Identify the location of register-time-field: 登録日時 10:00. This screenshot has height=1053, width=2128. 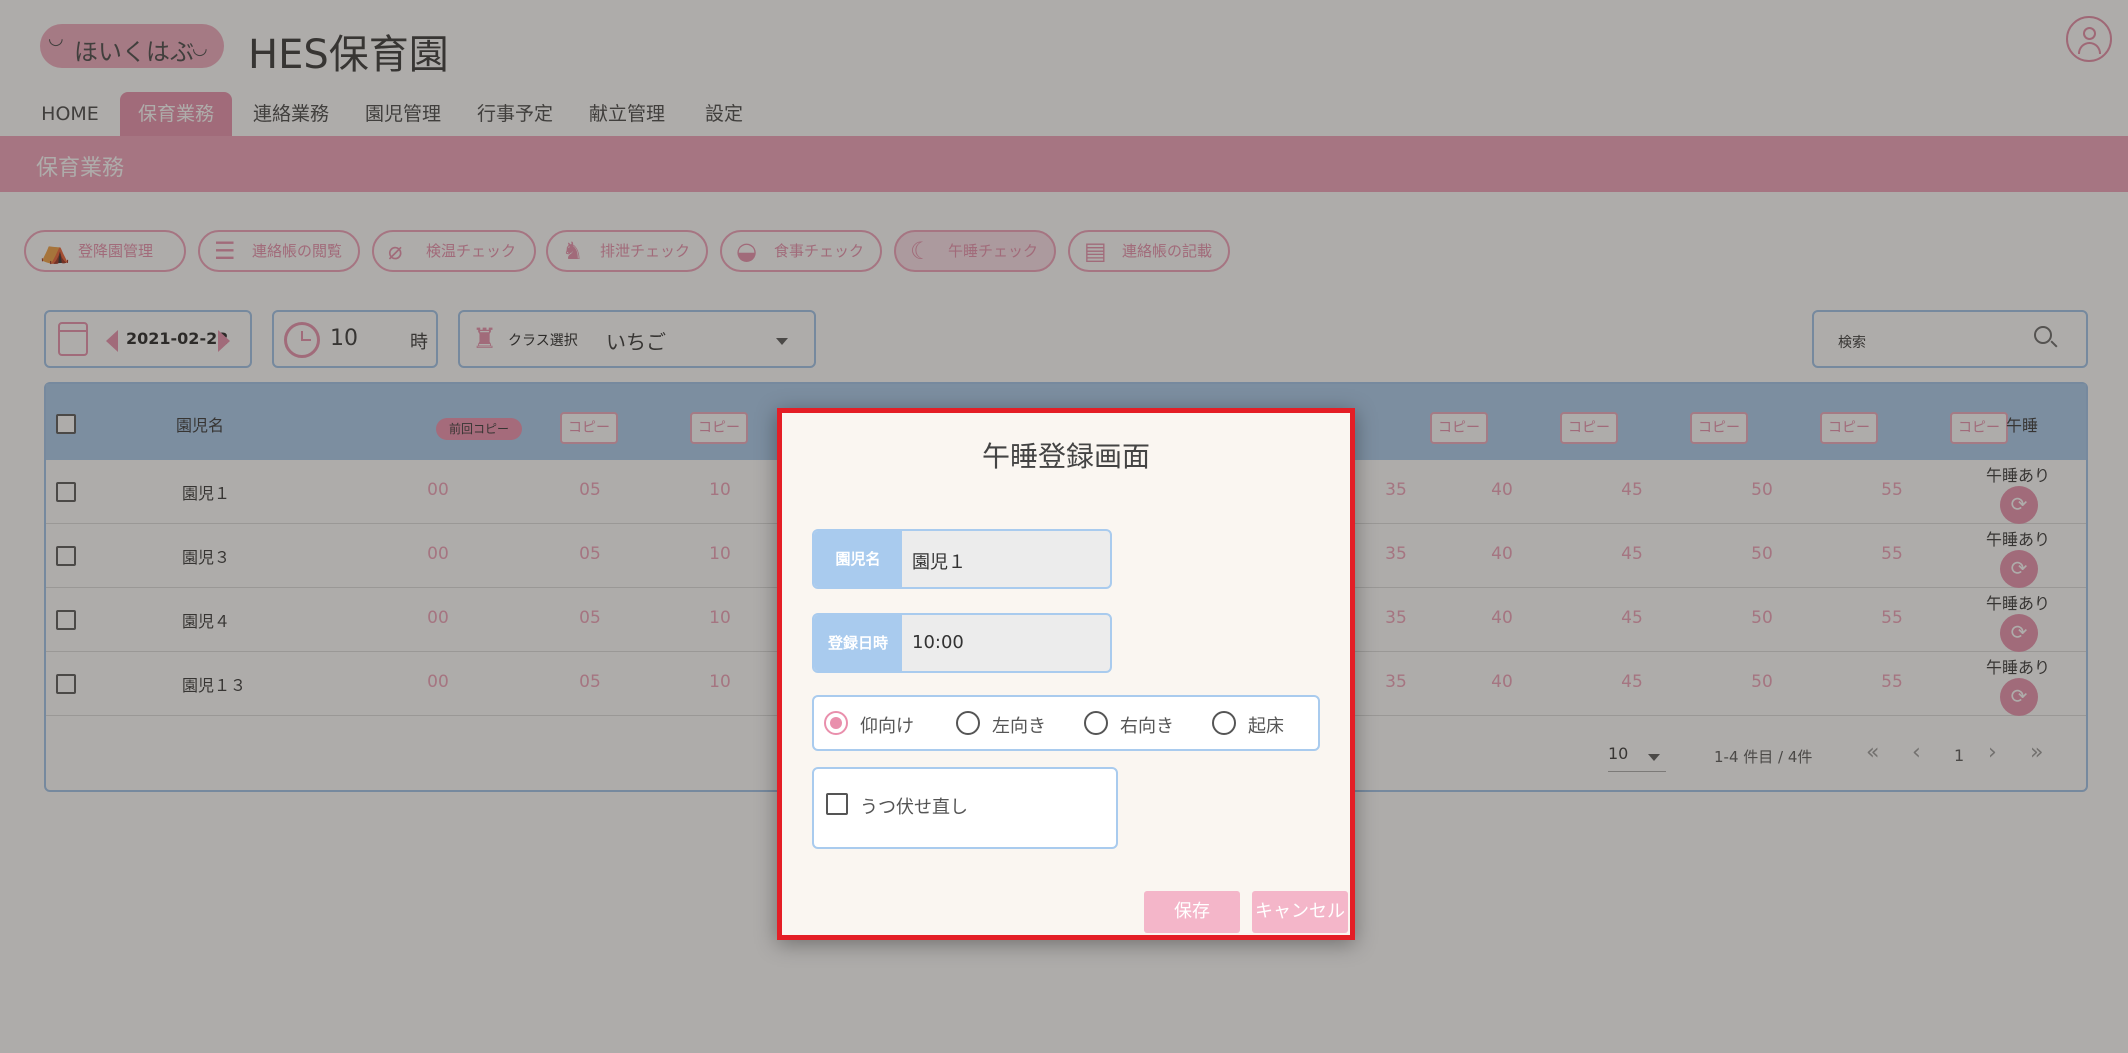
(962, 643).